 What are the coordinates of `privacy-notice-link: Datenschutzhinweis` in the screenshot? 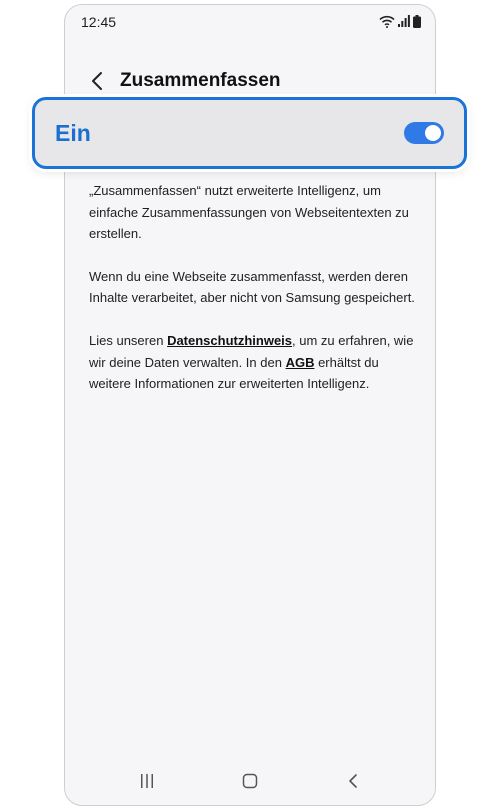 It's located at (229, 340).